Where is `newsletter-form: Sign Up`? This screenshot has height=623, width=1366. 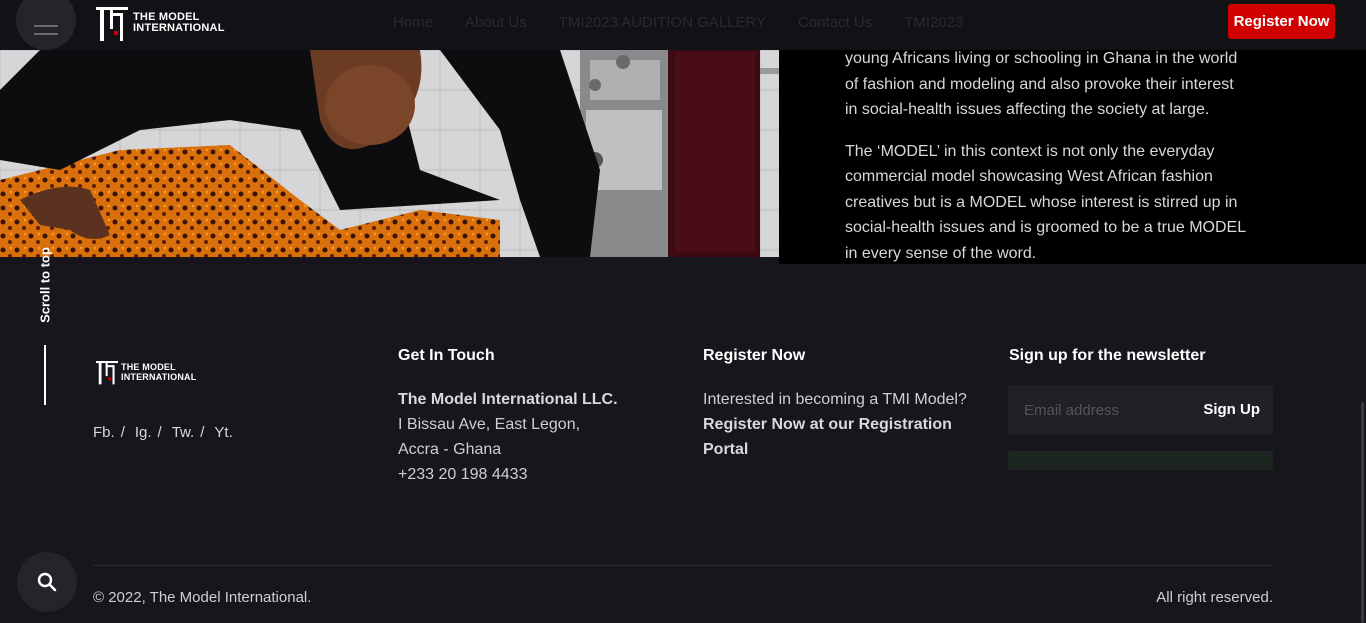 newsletter-form: Sign Up is located at coordinates (1140, 410).